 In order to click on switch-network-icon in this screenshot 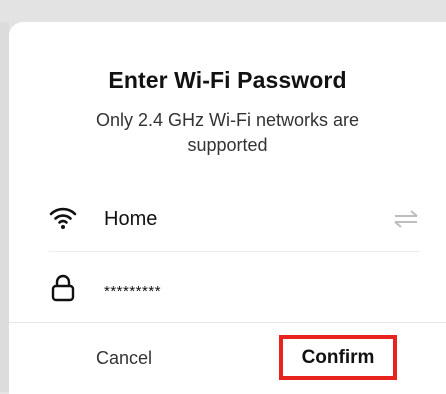, I will do `click(406, 219)`.